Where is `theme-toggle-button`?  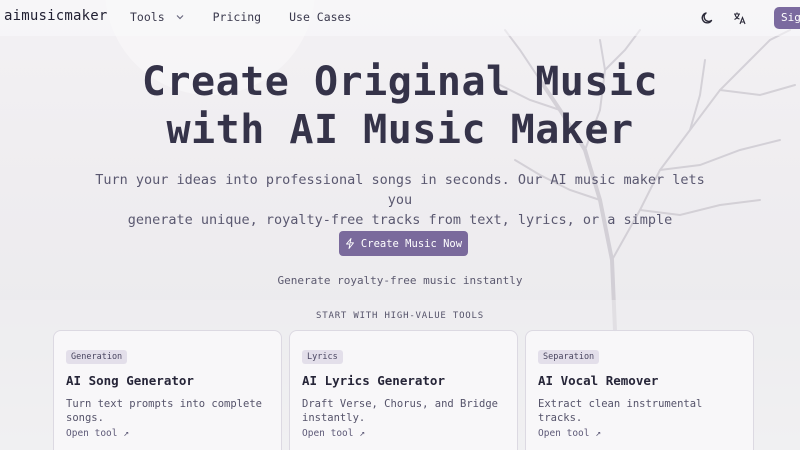
theme-toggle-button is located at coordinates (708, 18).